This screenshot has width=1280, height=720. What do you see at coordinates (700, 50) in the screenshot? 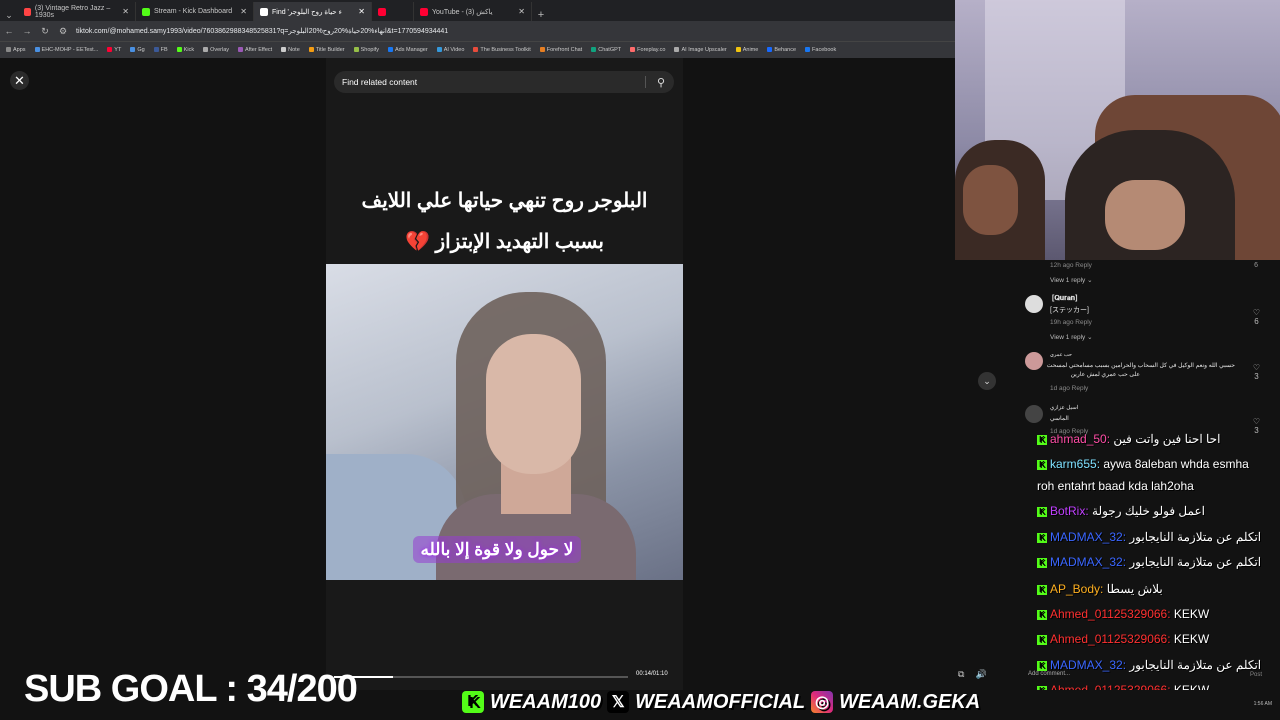
I see `bookmark-item: AI Image Upscaler` at bounding box center [700, 50].